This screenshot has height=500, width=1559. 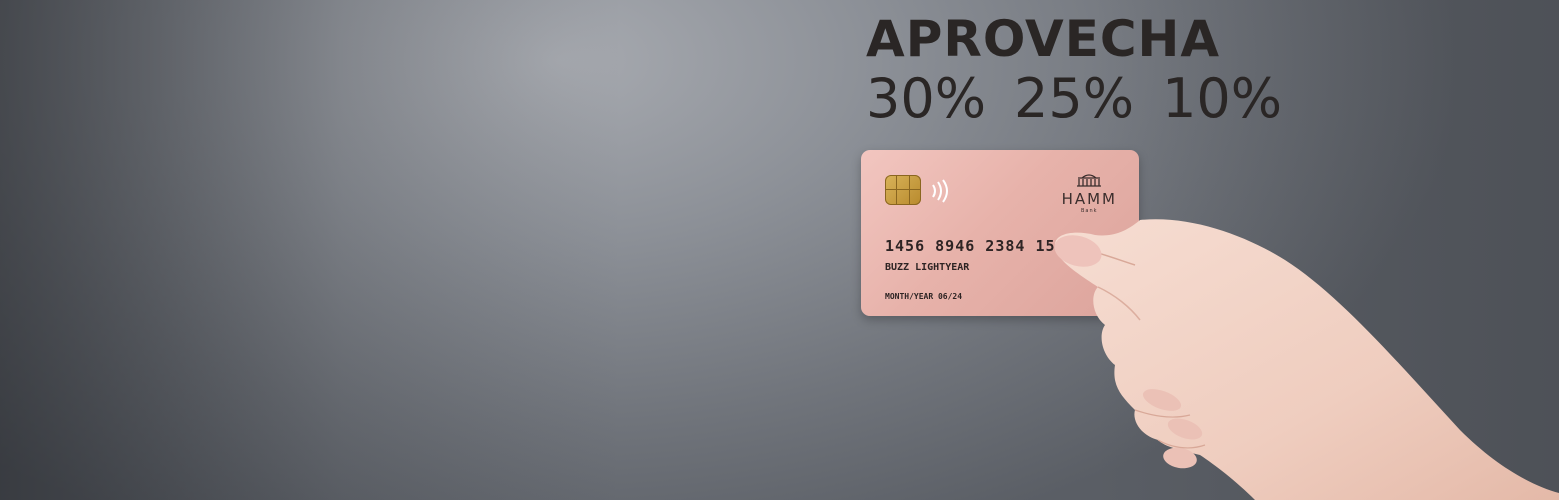 I want to click on bank-name: HAMM, so click(x=1089, y=199).